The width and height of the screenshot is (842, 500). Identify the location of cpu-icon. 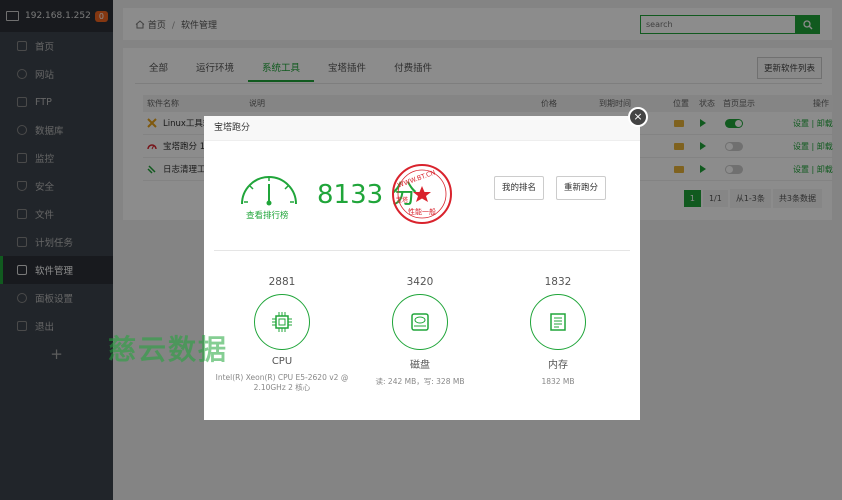
(282, 322).